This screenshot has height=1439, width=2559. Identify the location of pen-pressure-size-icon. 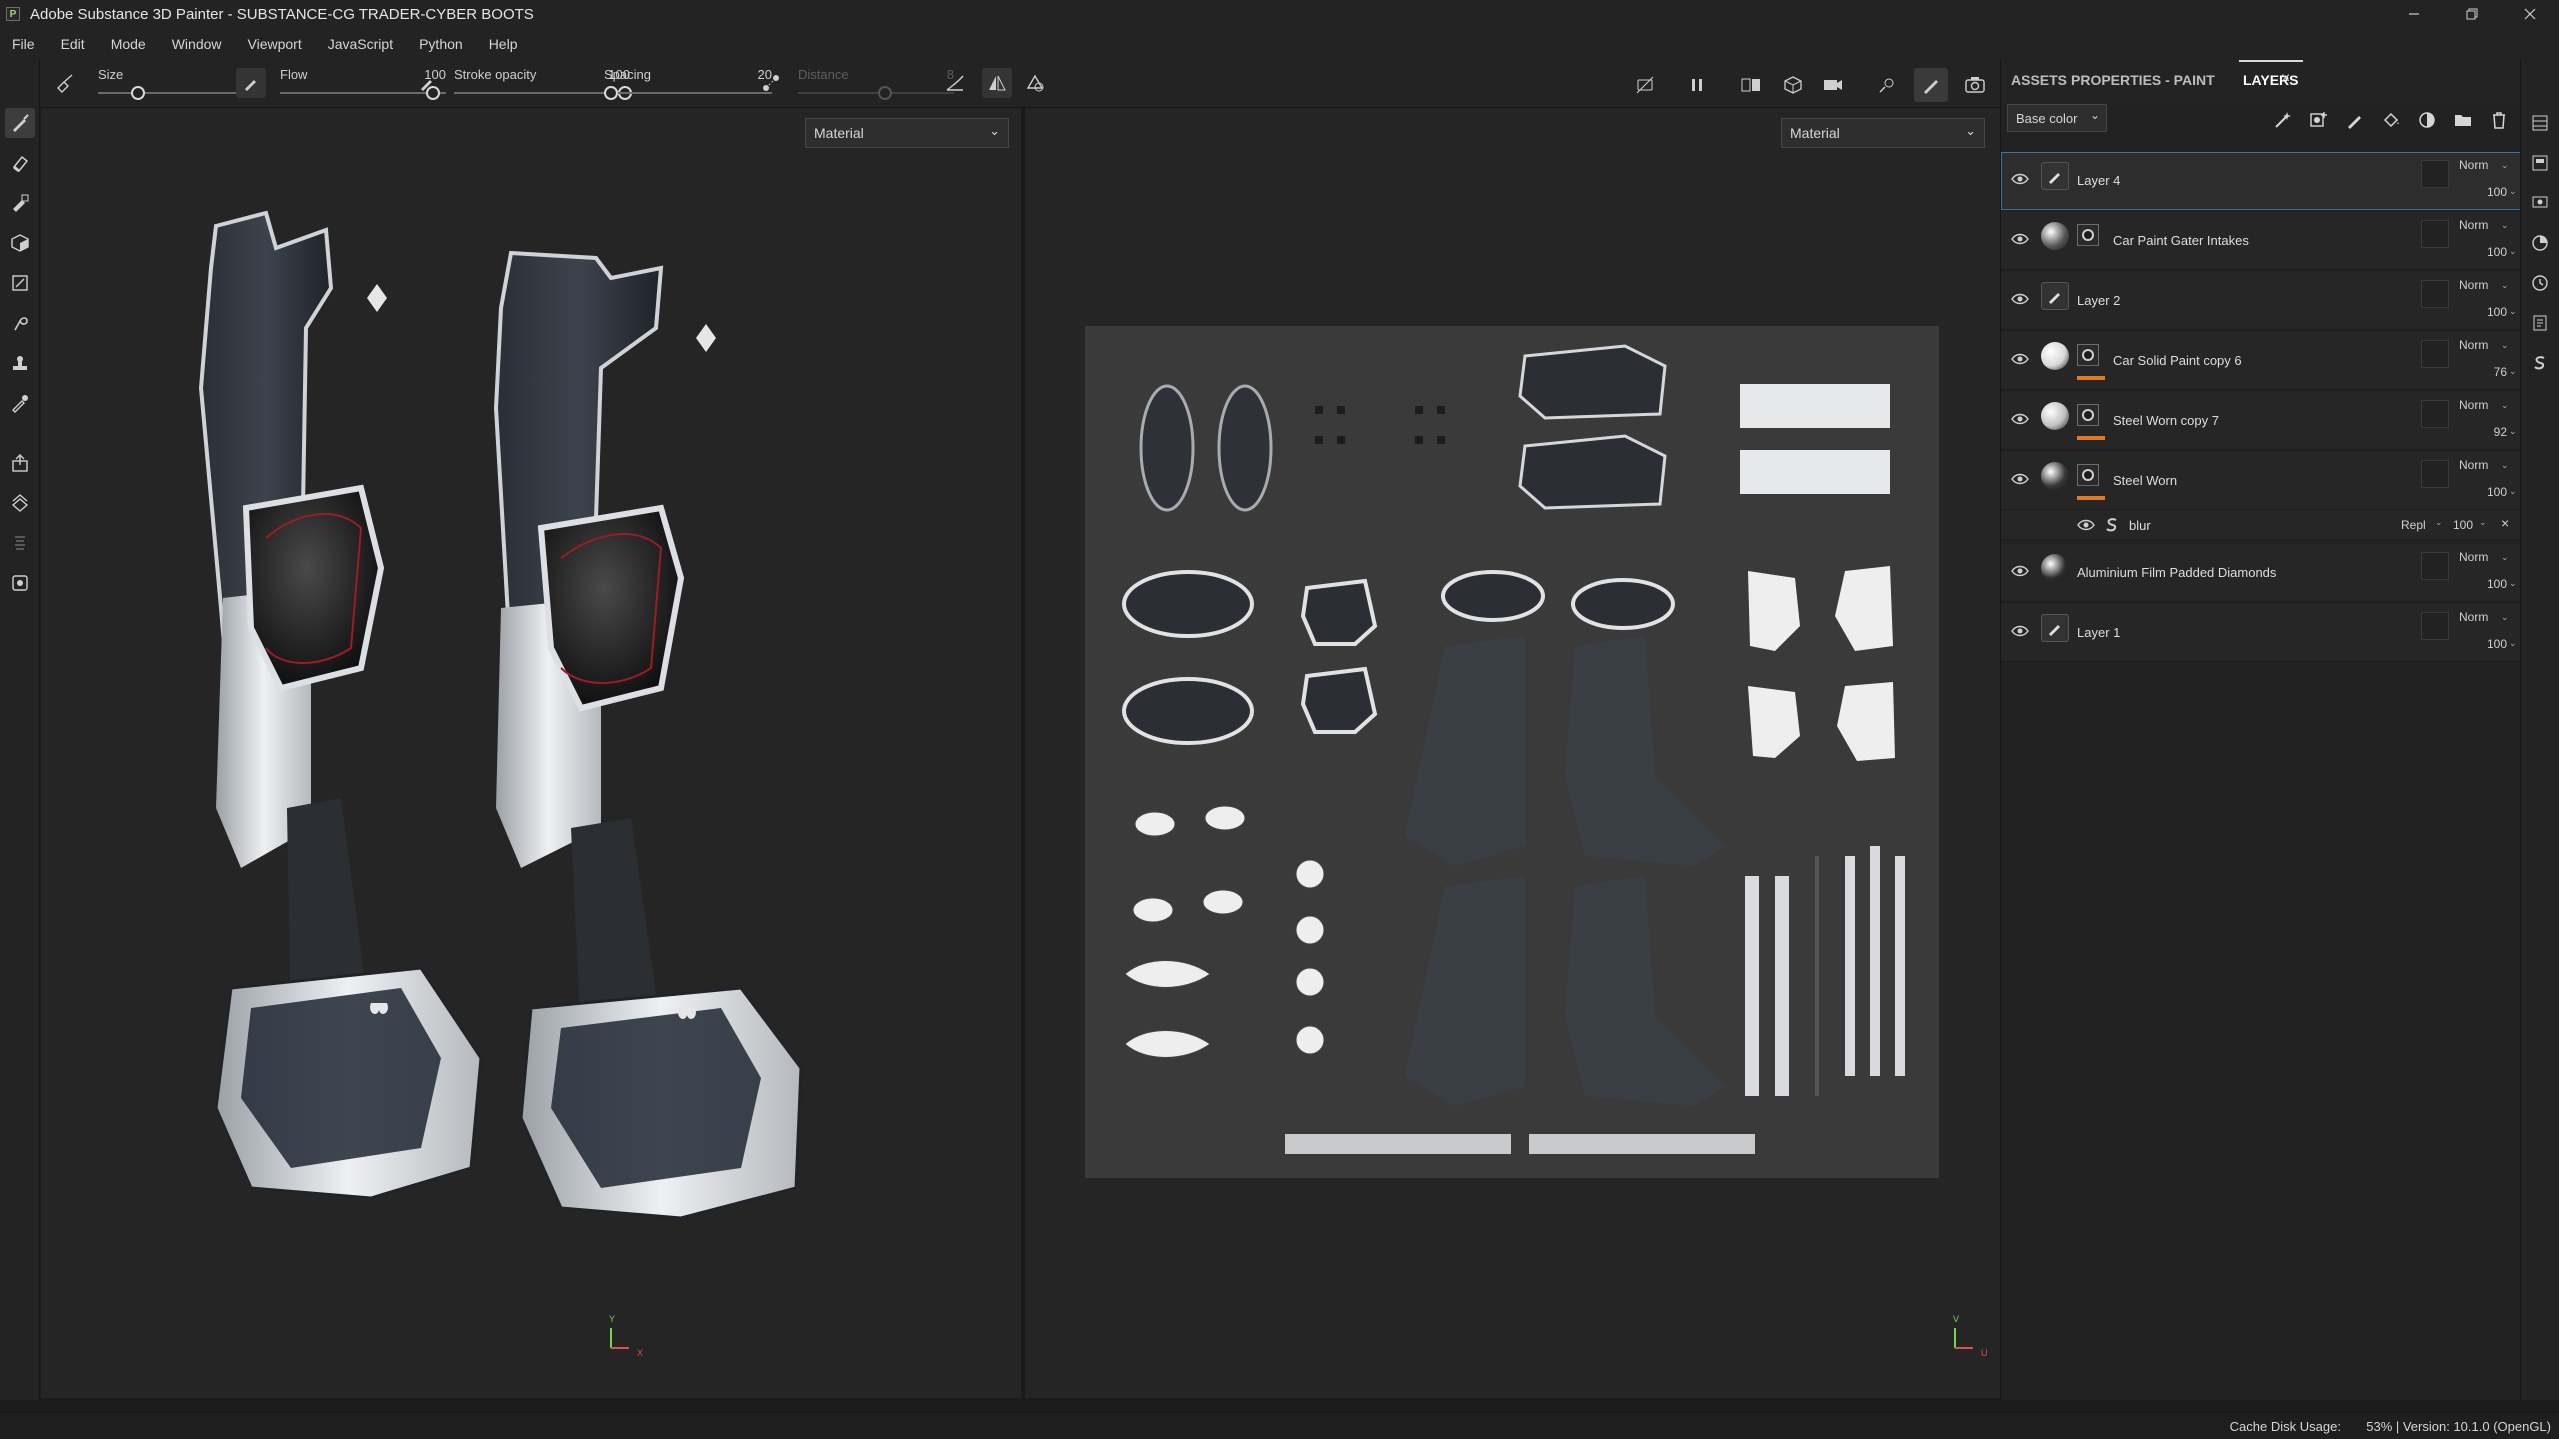
(251, 83).